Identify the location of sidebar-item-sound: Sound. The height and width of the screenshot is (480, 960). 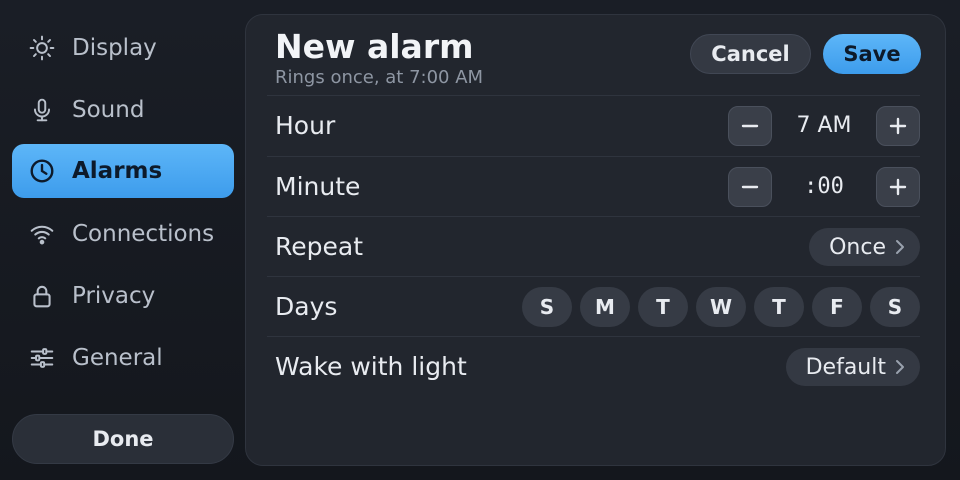
(123, 110).